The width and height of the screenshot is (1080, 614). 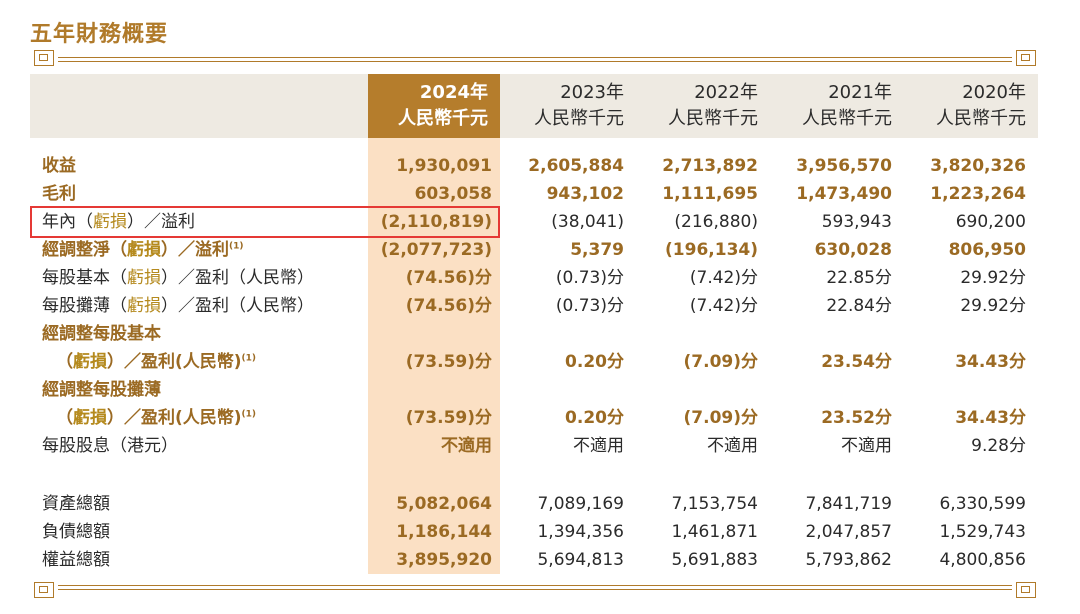 I want to click on row-label: 毛利, so click(x=59, y=194).